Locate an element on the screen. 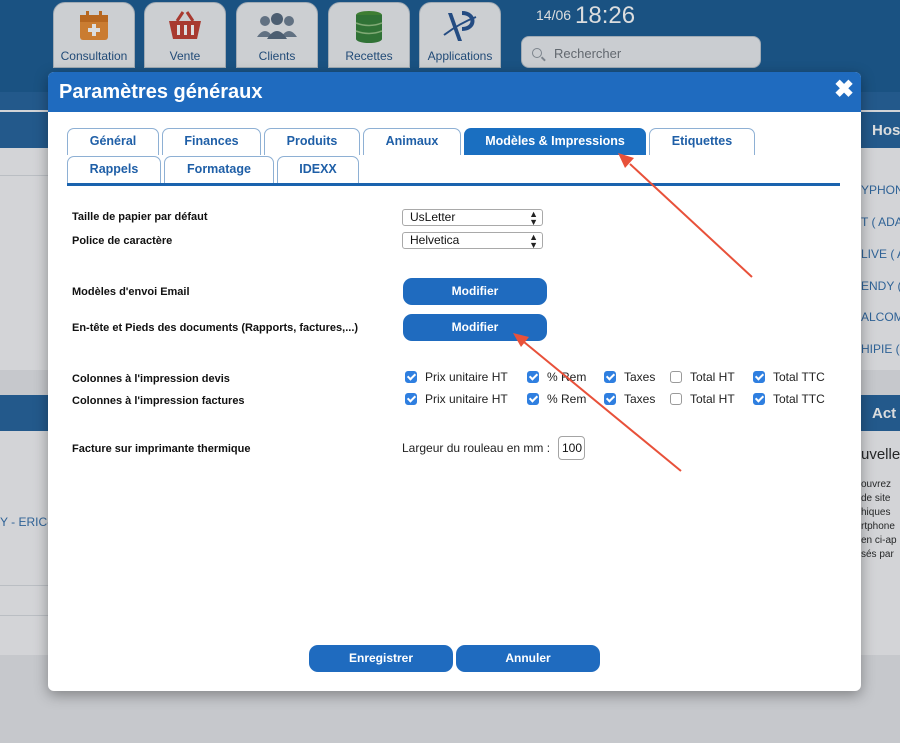 The image size is (900, 743). roll-width-label: Largeur du rouleau en mm : is located at coordinates (476, 448).